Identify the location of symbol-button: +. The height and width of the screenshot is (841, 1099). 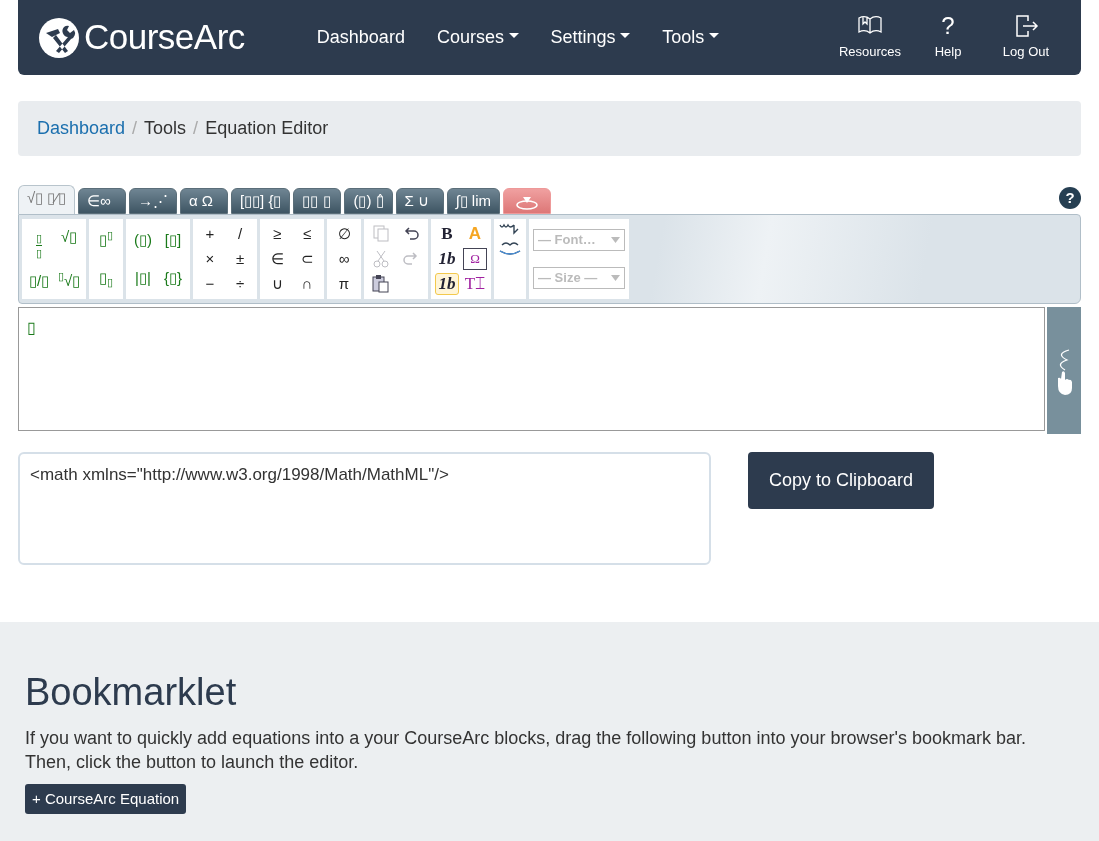
(210, 233).